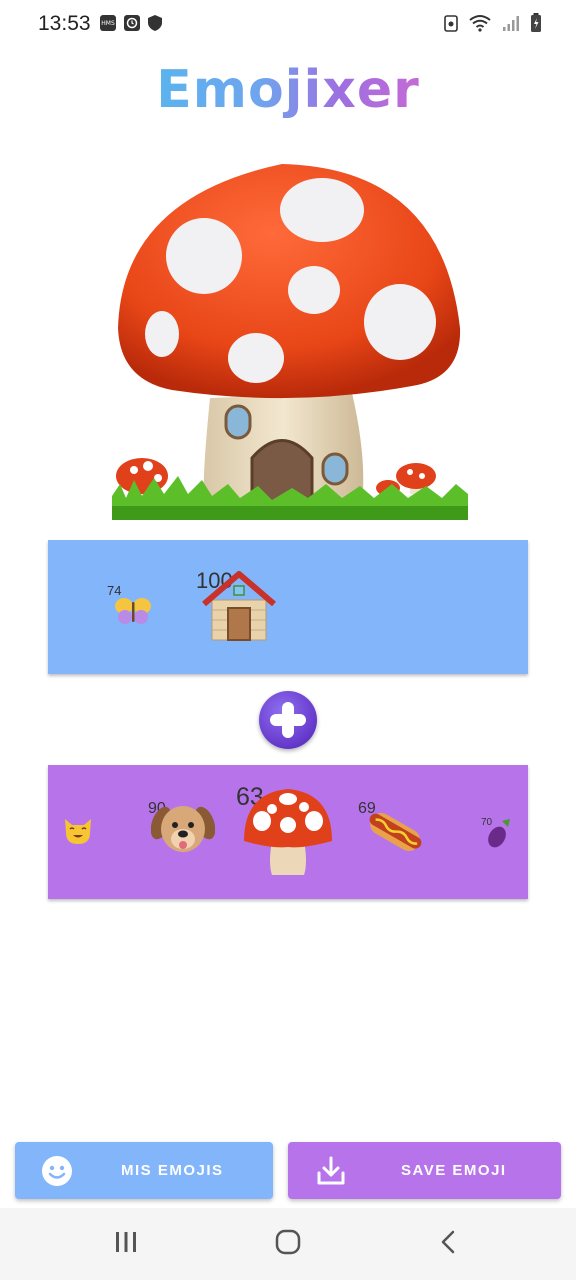 The height and width of the screenshot is (1280, 576). Describe the element at coordinates (288, 24) in the screenshot. I see `status-bar: 13:53 HMS` at that location.